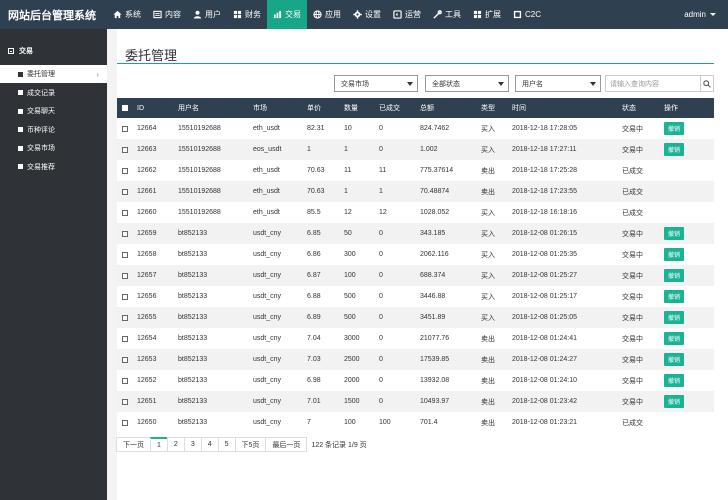  I want to click on cell-qty: 100, so click(350, 275).